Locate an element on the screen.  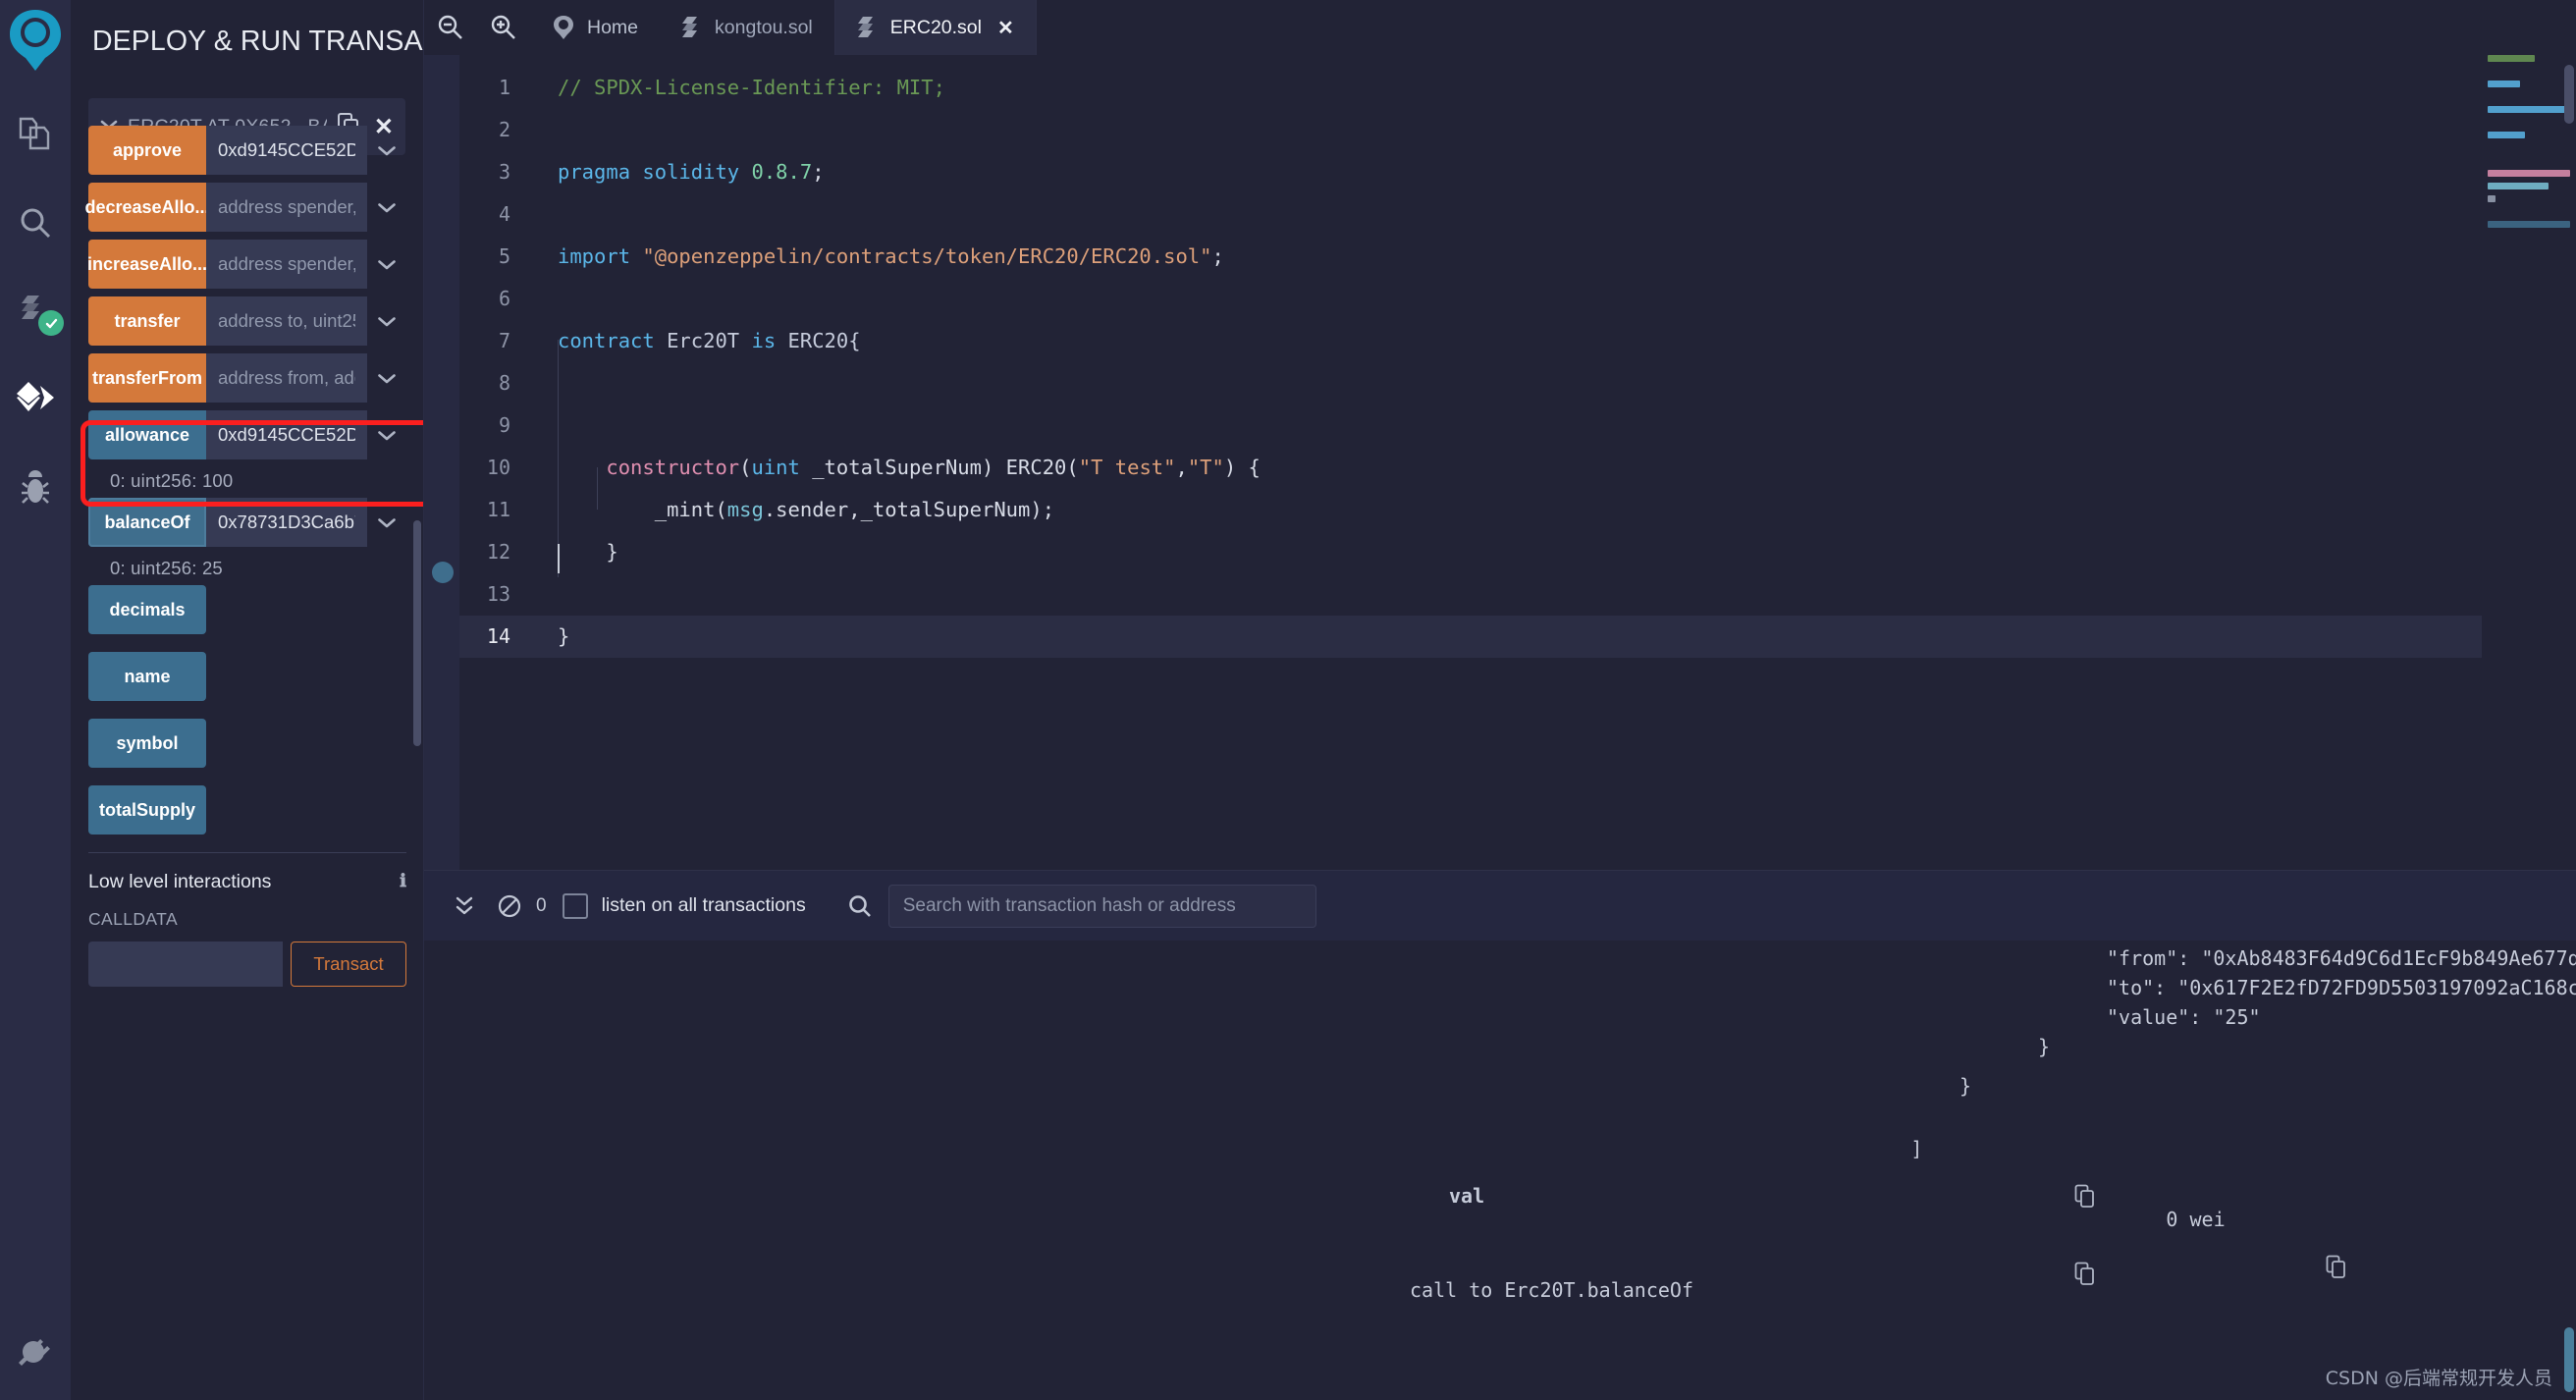
function-button-approve: approve is located at coordinates (147, 150).